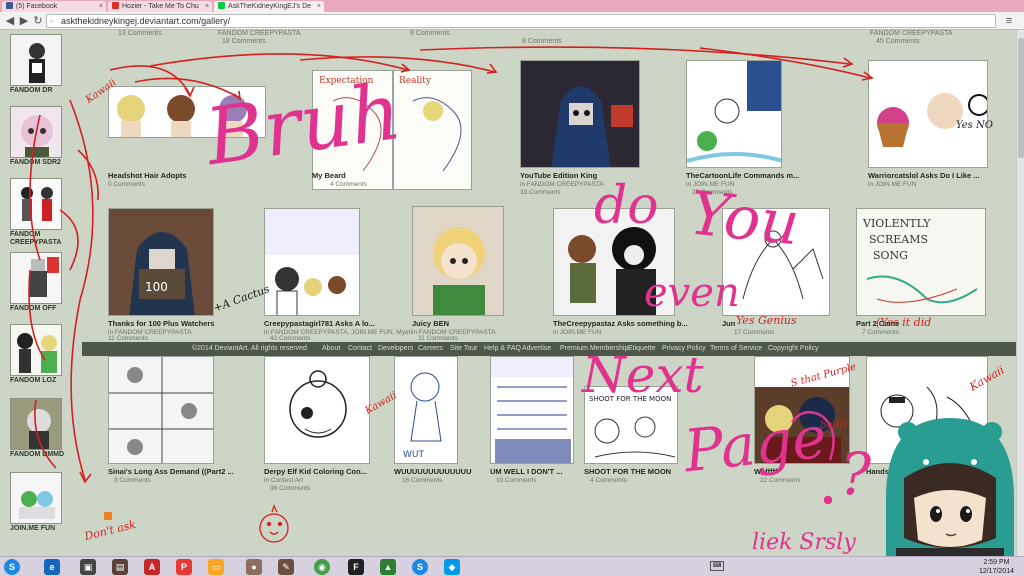 This screenshot has width=1024, height=576. I want to click on folder-item: FANDOM DMMD, so click(39, 428).